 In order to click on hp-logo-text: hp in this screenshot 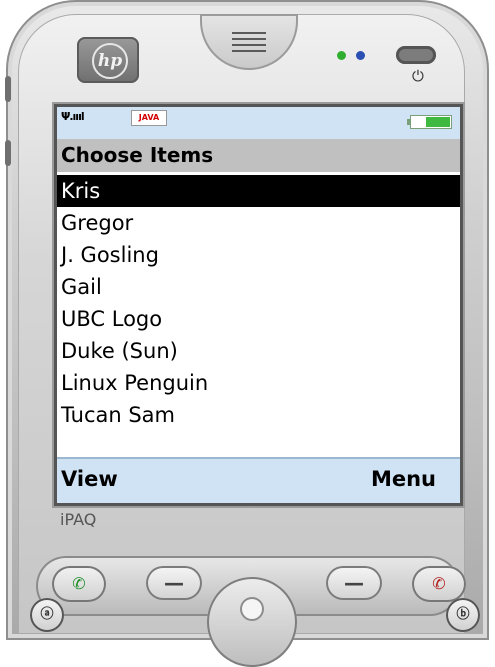, I will do `click(110, 61)`.